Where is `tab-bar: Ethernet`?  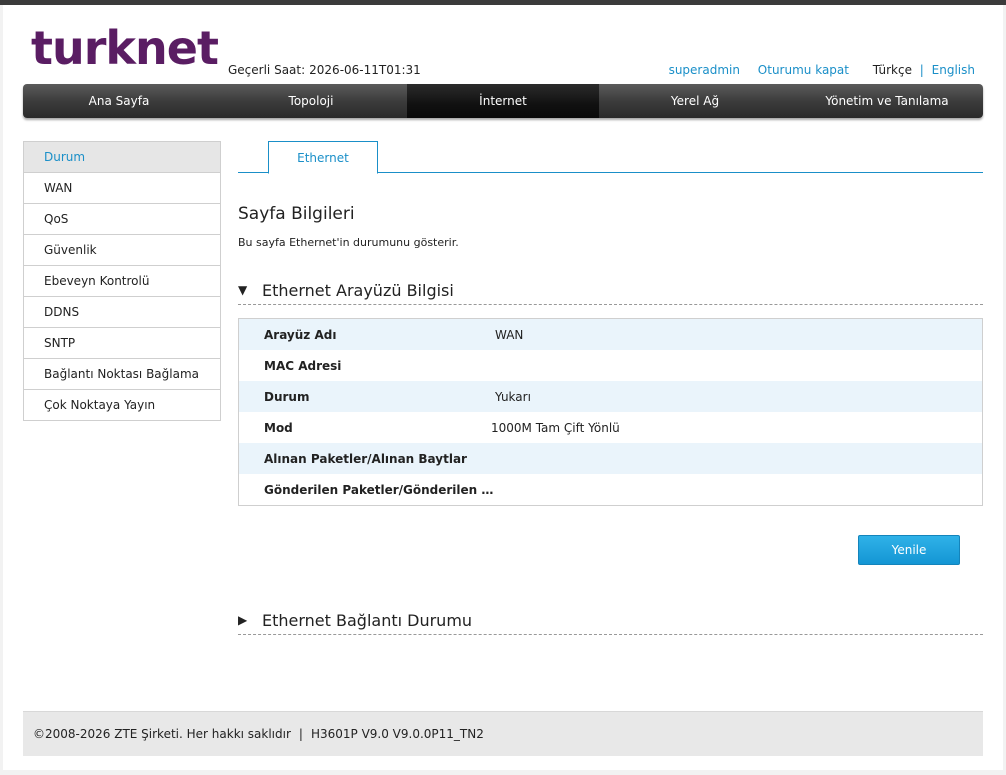 tab-bar: Ethernet is located at coordinates (610, 157).